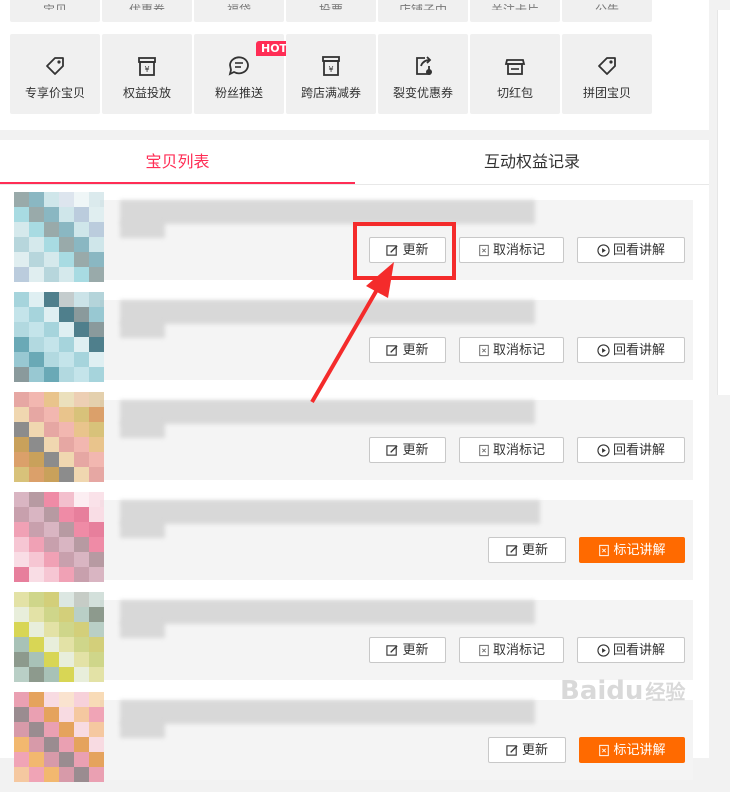 The height and width of the screenshot is (792, 730). I want to click on tool-tile-label: 关注卡片, so click(515, 7).